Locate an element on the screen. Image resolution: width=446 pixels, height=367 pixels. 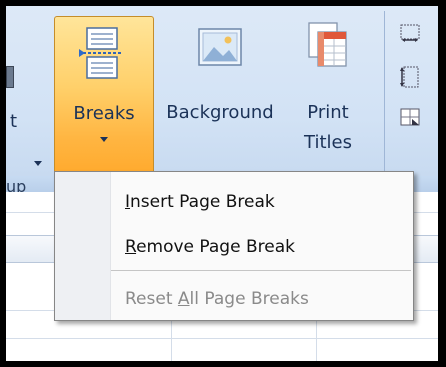
breaks-button: Breaks is located at coordinates (104, 104).